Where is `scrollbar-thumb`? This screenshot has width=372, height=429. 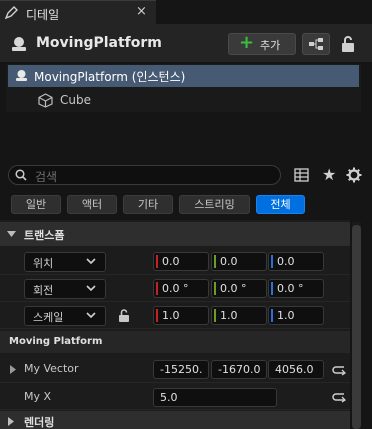
scrollbar-thumb is located at coordinates (356, 327).